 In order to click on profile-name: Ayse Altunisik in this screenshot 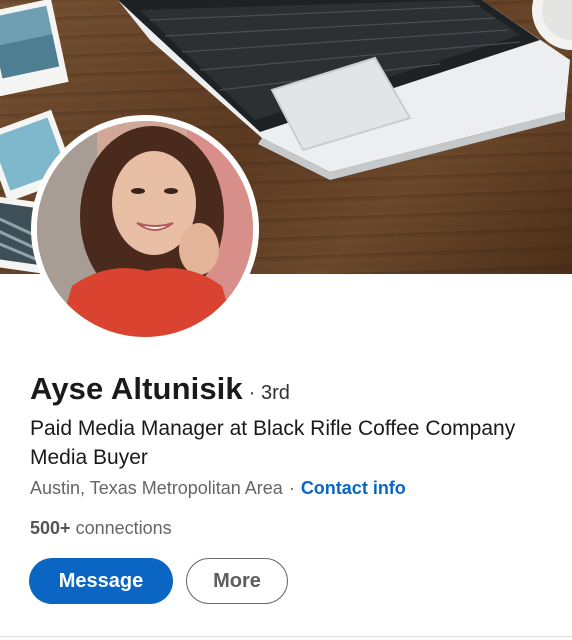, I will do `click(136, 388)`.